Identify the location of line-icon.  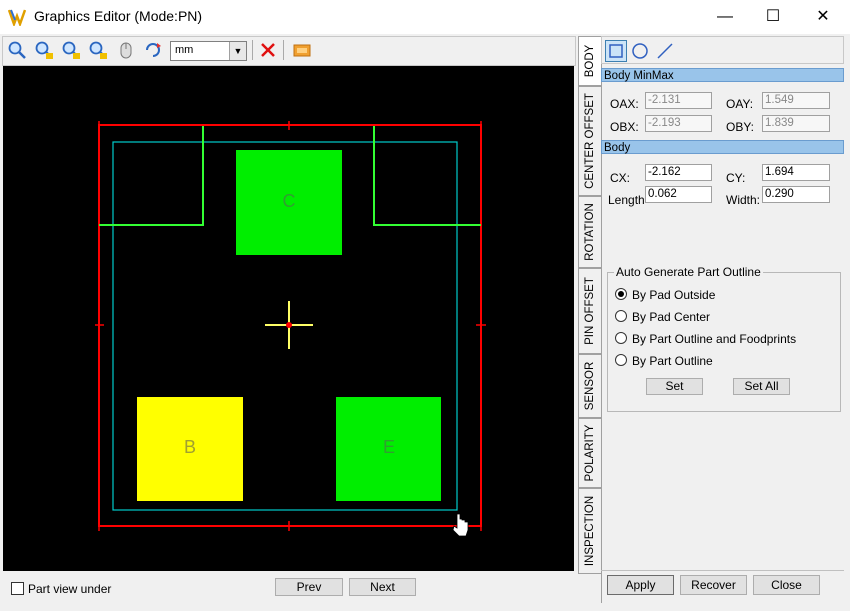
(665, 51).